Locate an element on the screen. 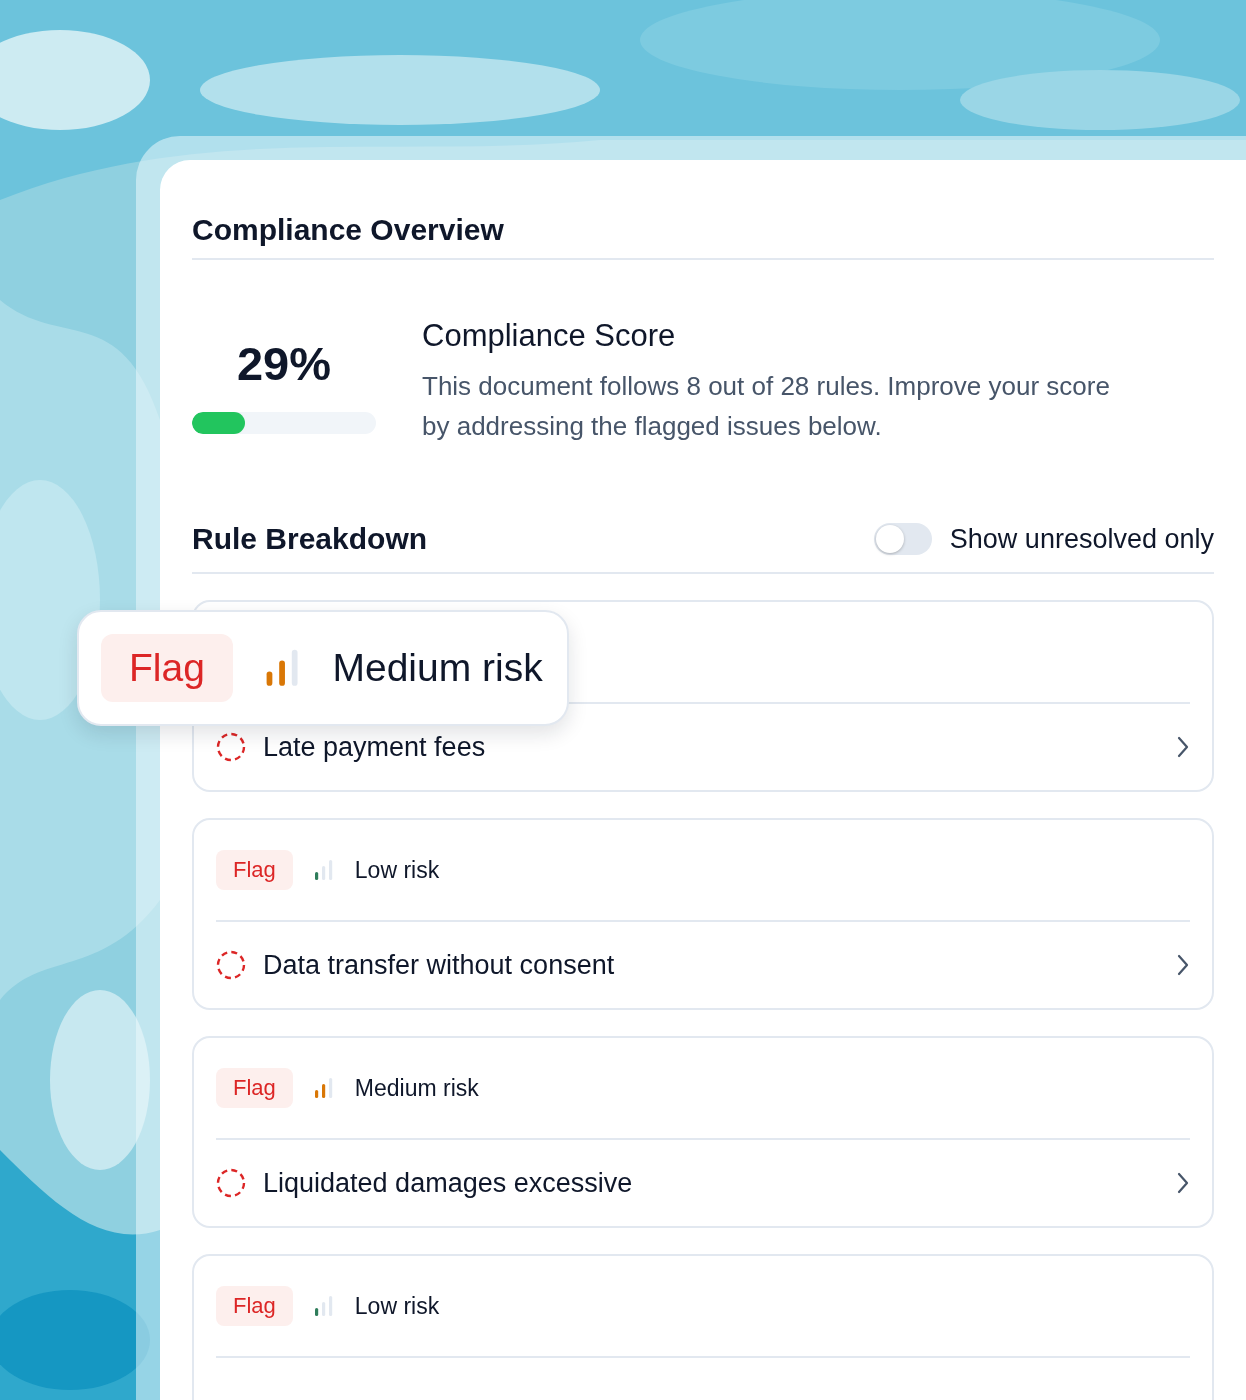 The width and height of the screenshot is (1246, 1400). toggle-label: Show unresolved only is located at coordinates (1081, 539).